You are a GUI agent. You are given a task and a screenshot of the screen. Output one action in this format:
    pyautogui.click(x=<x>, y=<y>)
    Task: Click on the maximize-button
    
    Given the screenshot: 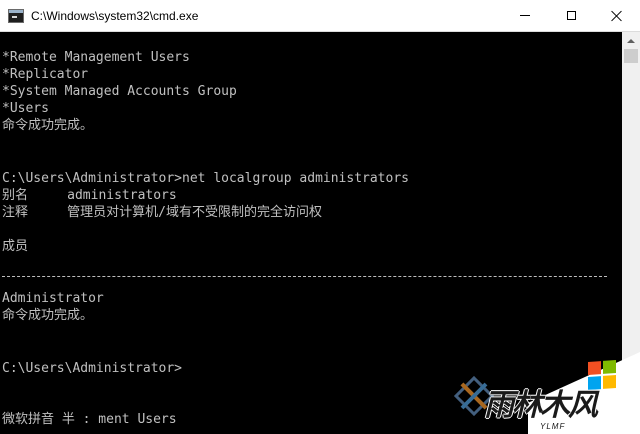 What is the action you would take?
    pyautogui.click(x=571, y=15)
    